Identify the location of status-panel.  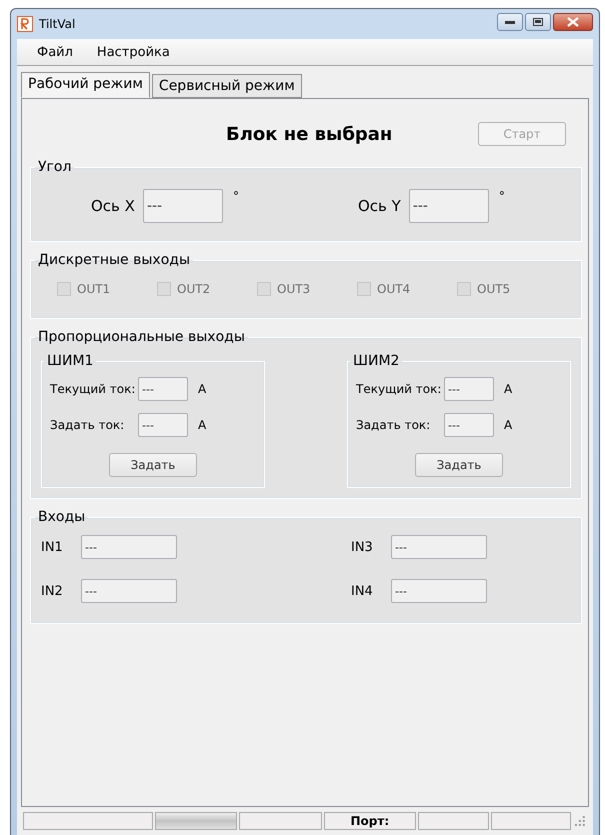
(453, 821).